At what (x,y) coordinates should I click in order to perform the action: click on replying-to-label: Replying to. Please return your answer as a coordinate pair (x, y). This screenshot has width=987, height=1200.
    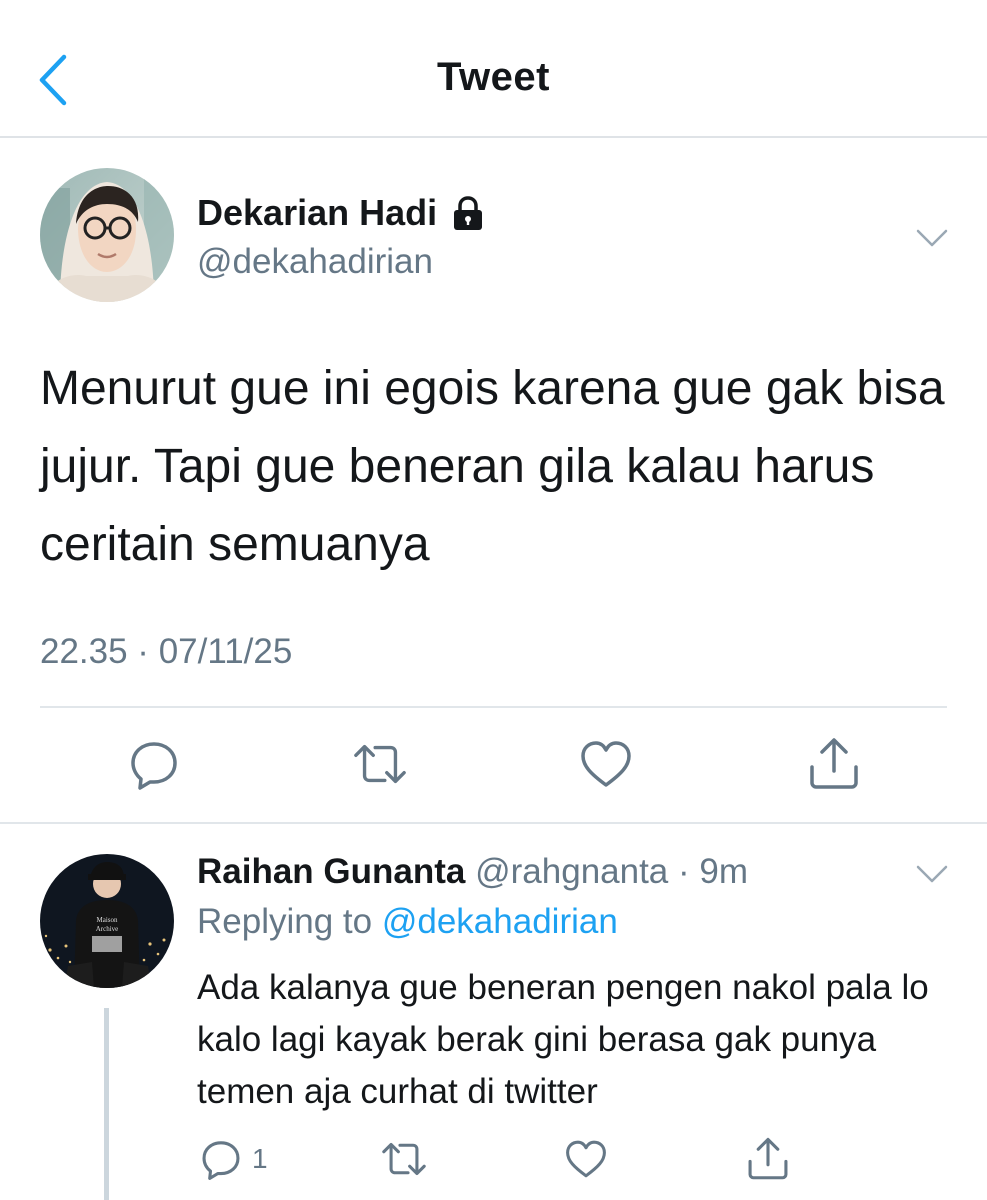
    Looking at the image, I should click on (285, 921).